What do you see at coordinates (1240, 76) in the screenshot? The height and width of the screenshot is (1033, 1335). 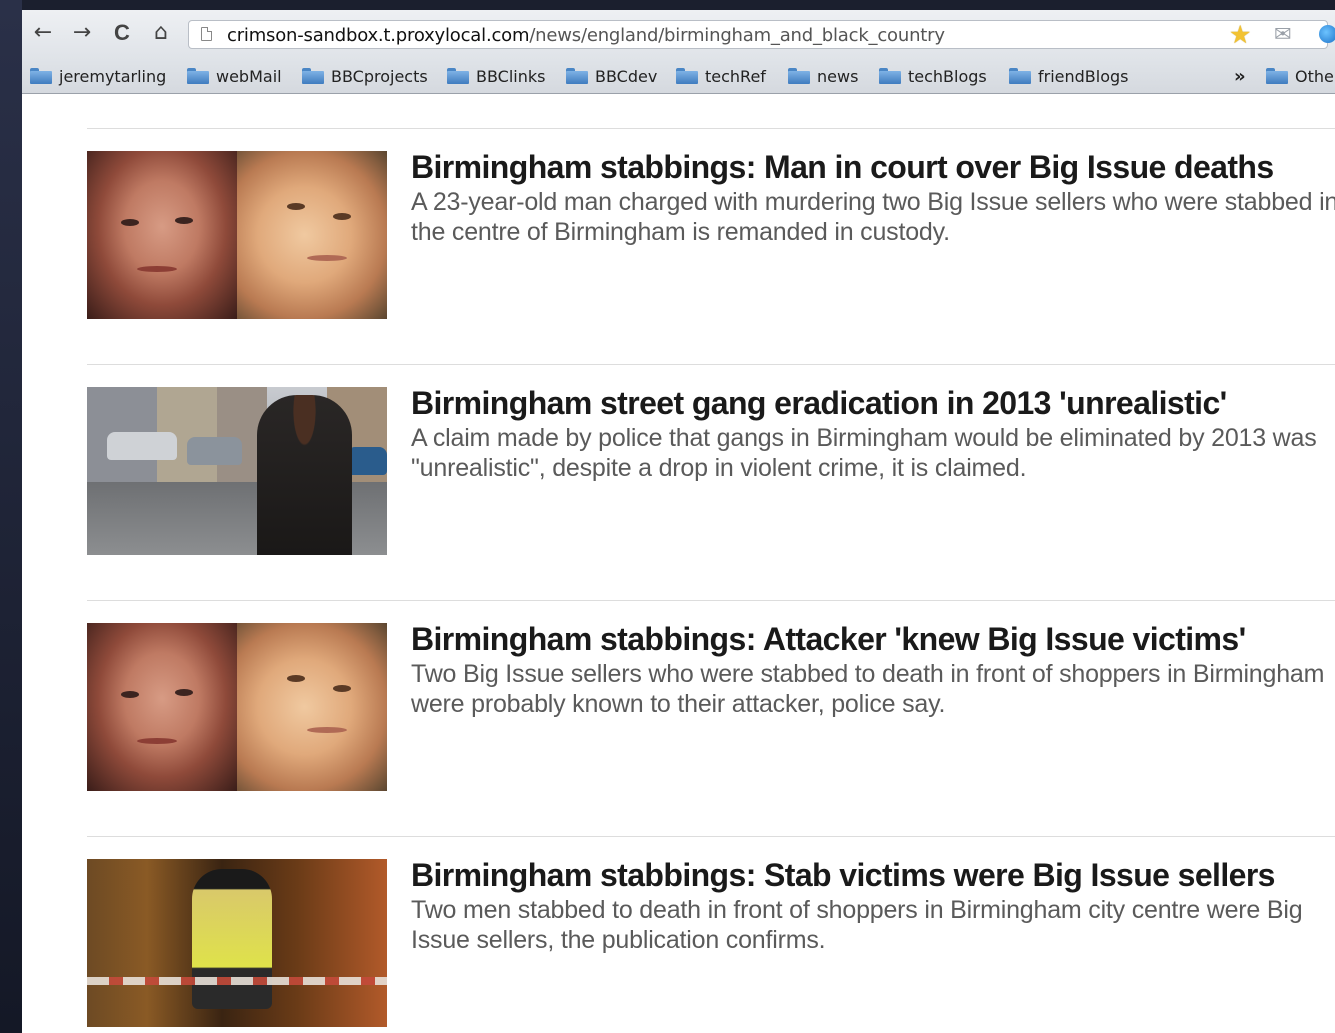 I see `bookmarks-overflow-chevron-icon: »` at bounding box center [1240, 76].